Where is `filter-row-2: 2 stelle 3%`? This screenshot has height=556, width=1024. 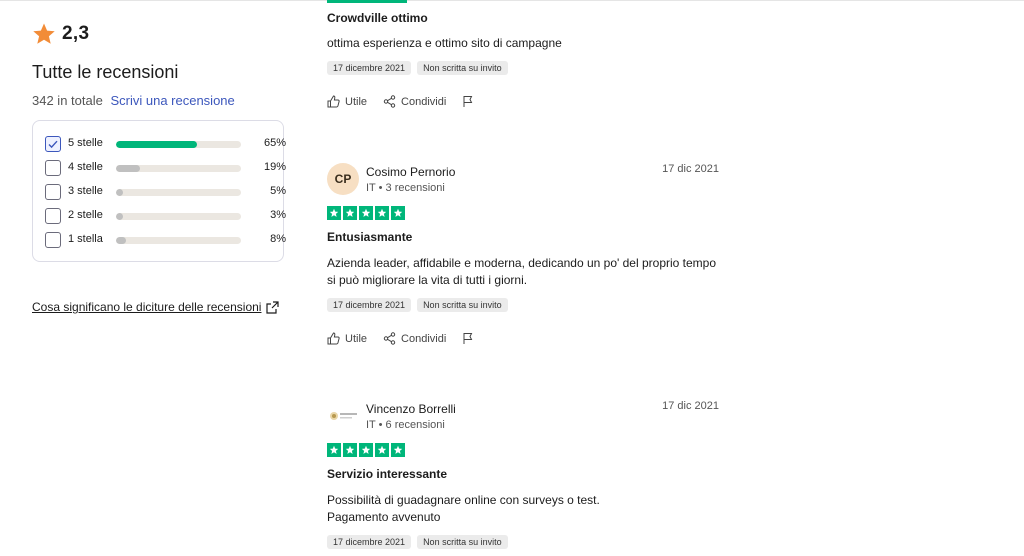
filter-row-2: 2 stelle 3% is located at coordinates (165, 216).